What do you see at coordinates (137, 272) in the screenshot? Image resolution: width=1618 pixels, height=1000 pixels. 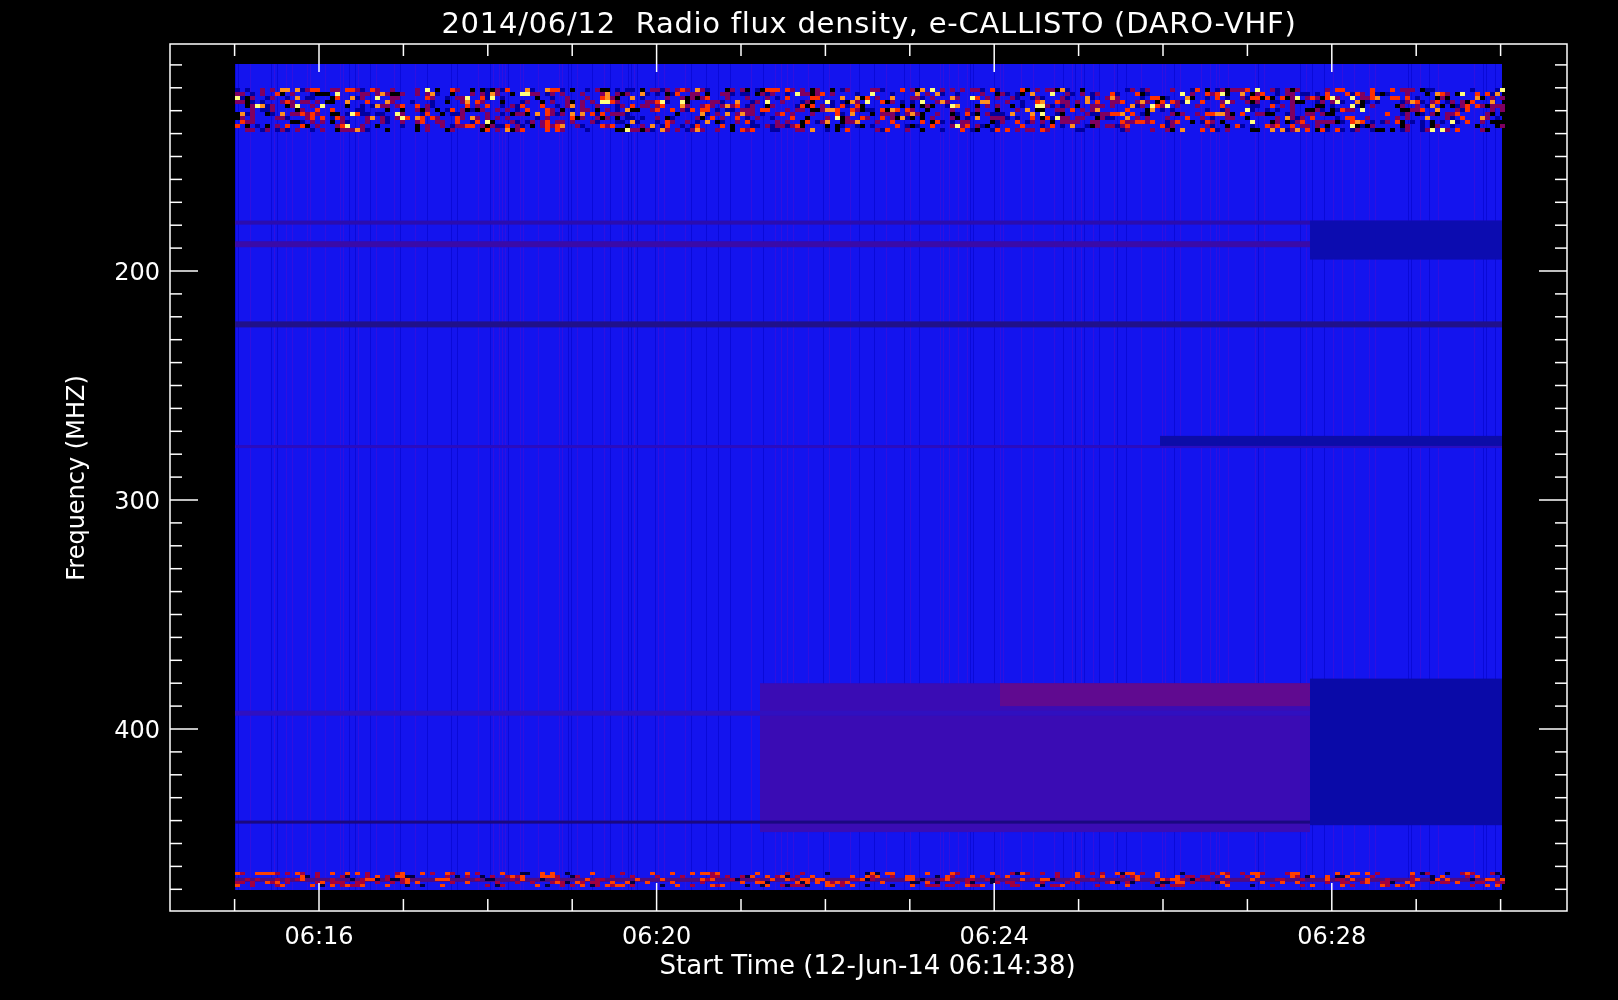 I see `tick-label: 200` at bounding box center [137, 272].